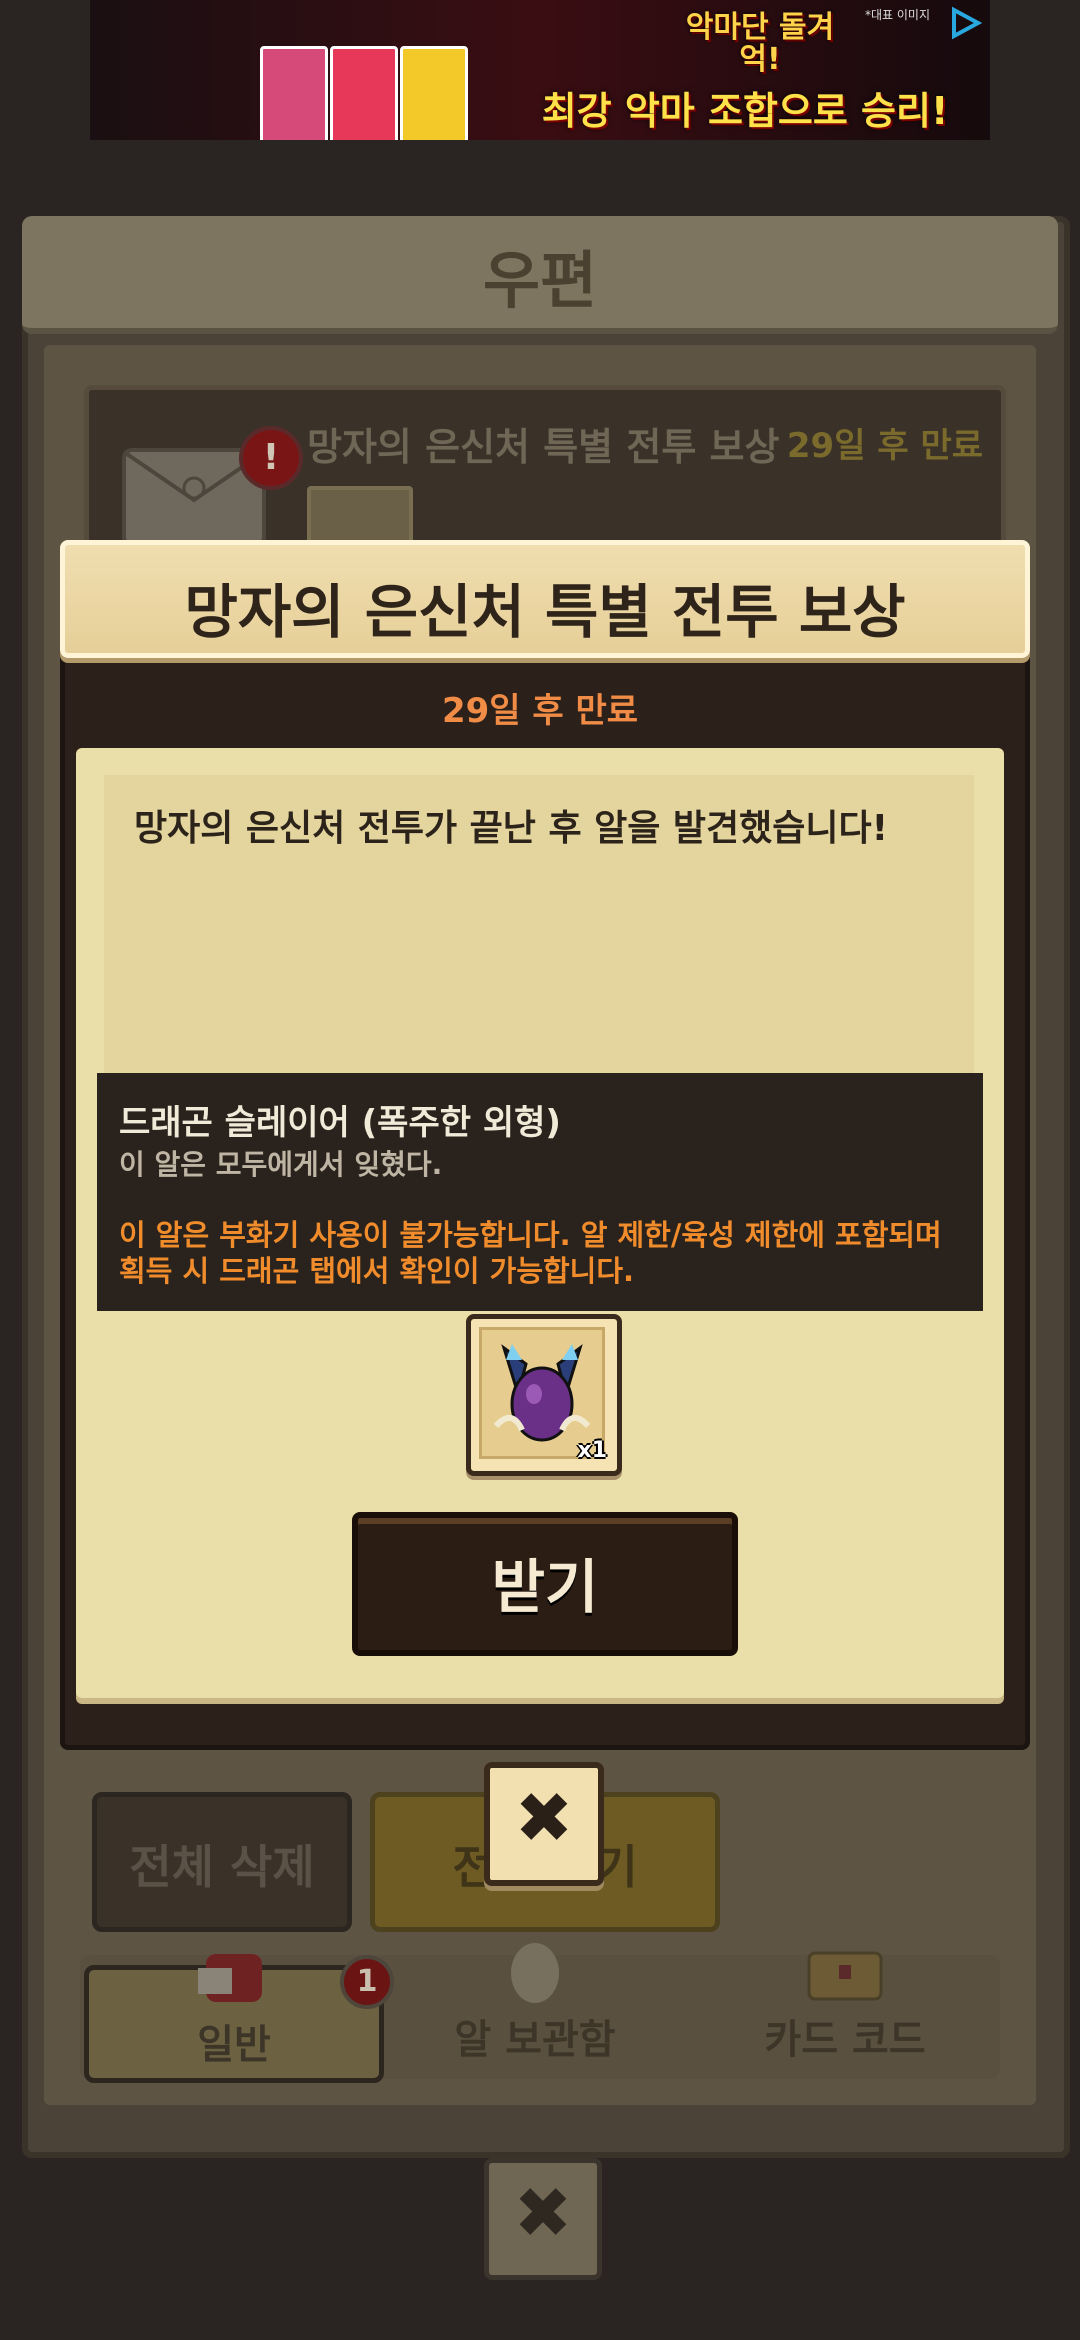 The image size is (1080, 2340). I want to click on egg-icon, so click(535, 1973).